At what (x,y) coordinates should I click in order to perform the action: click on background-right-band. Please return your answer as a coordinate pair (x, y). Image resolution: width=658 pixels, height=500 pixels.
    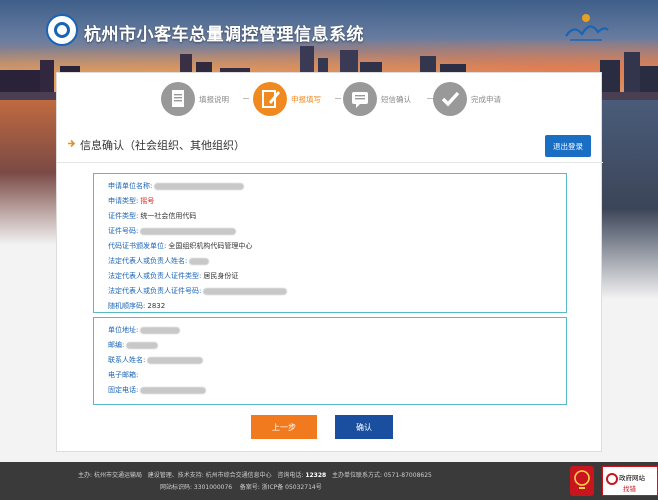
    Looking at the image, I should click on (630, 281).